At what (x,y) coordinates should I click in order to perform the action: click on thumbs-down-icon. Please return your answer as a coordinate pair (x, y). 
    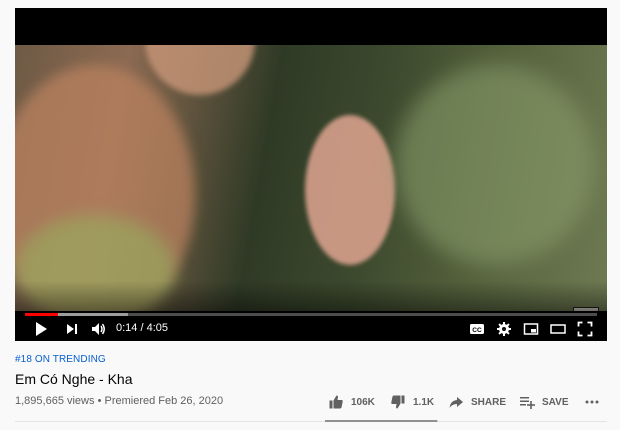
    Looking at the image, I should click on (398, 402).